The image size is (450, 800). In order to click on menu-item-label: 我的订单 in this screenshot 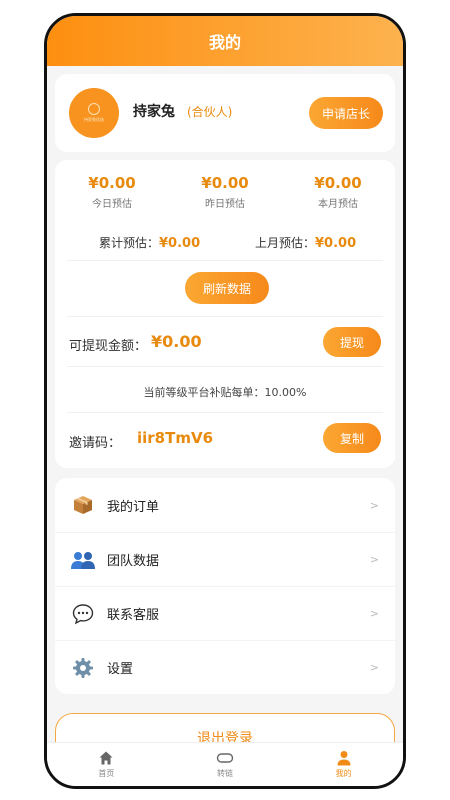, I will do `click(133, 507)`.